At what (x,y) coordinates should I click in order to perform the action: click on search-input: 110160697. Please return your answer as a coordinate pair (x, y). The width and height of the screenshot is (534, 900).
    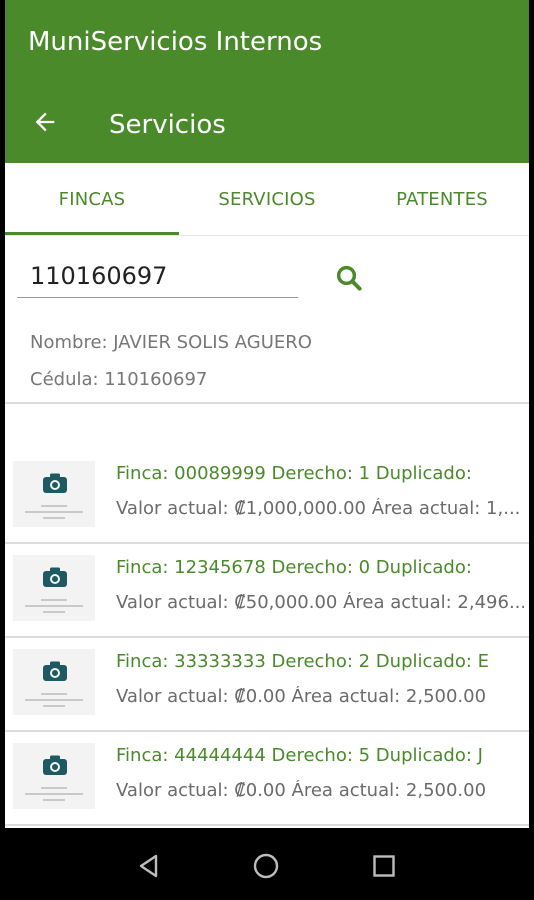
    Looking at the image, I should click on (157, 277).